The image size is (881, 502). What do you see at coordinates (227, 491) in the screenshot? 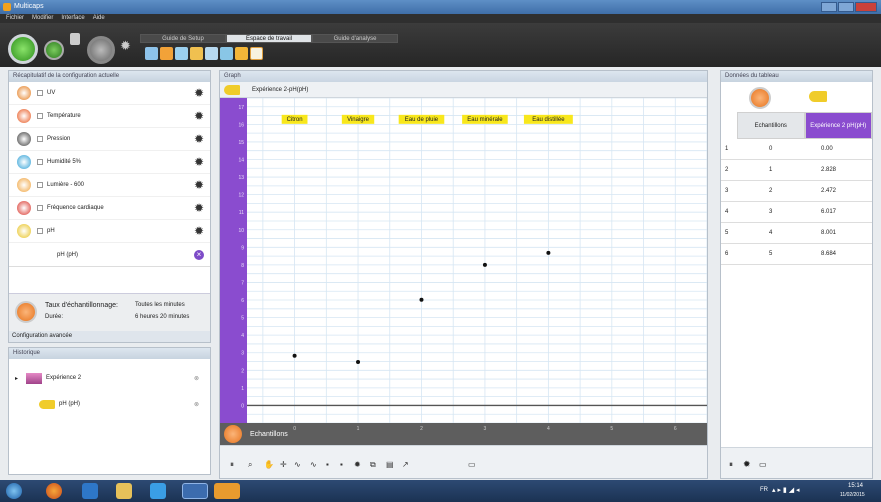
I see `multicaps-window-icon` at bounding box center [227, 491].